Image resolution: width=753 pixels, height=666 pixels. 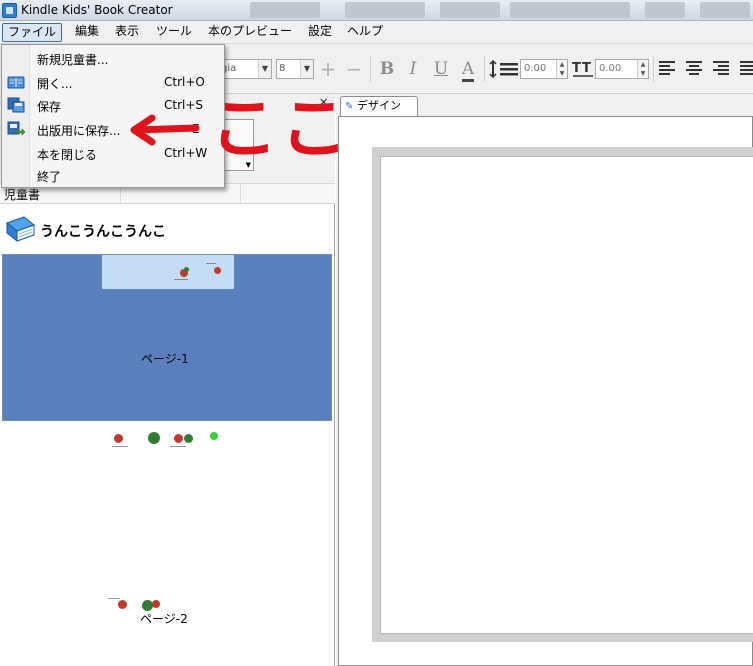 I want to click on menu-item-label: 保存, so click(x=49, y=107).